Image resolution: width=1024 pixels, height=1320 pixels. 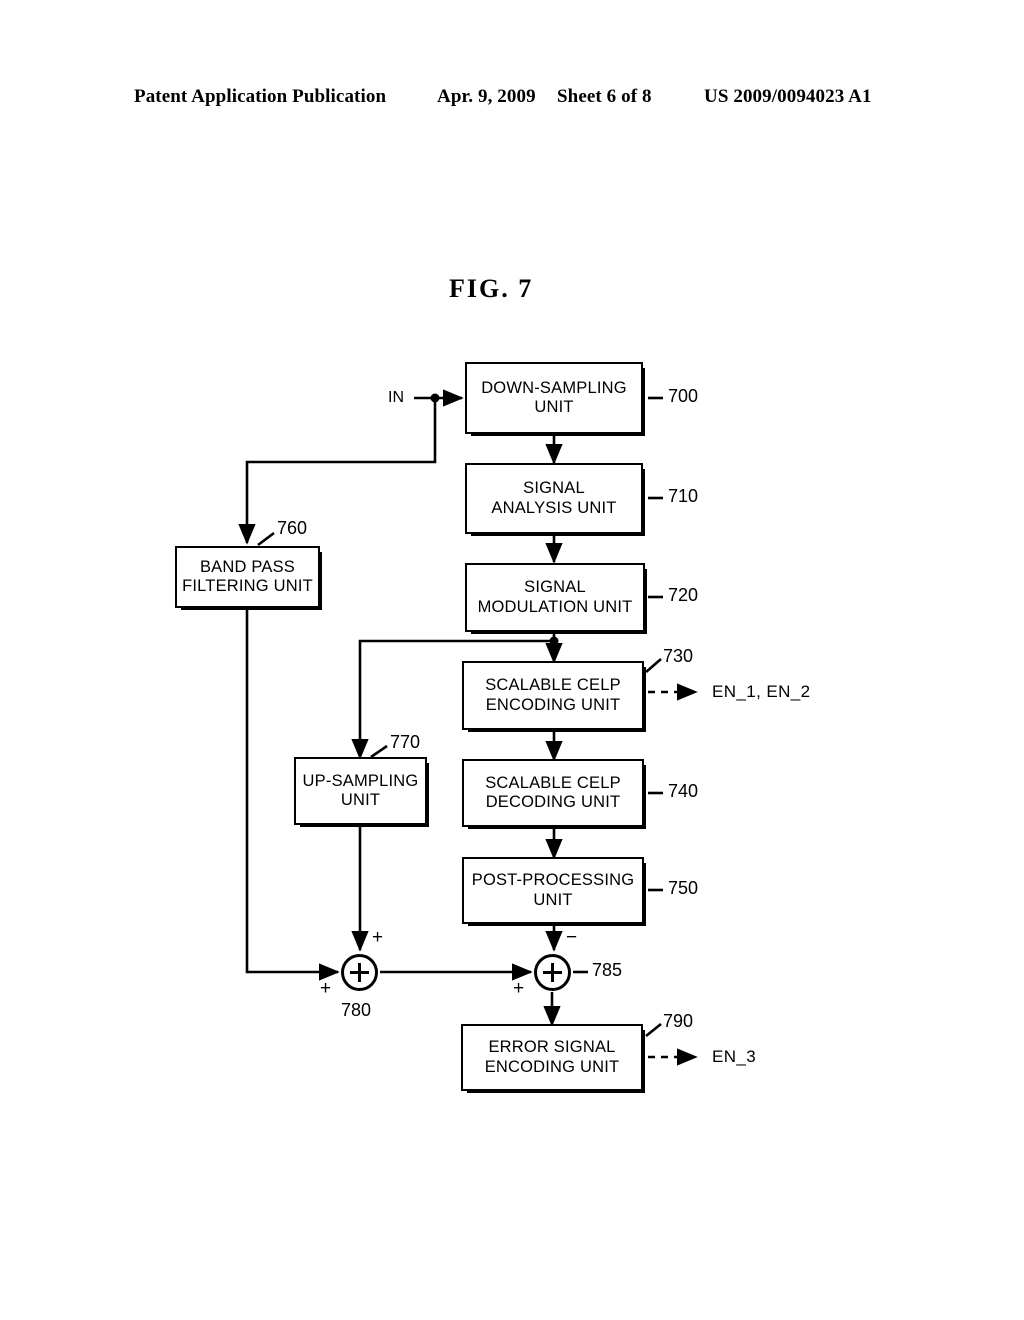 I want to click on adder-785-top-sign: −, so click(x=572, y=937).